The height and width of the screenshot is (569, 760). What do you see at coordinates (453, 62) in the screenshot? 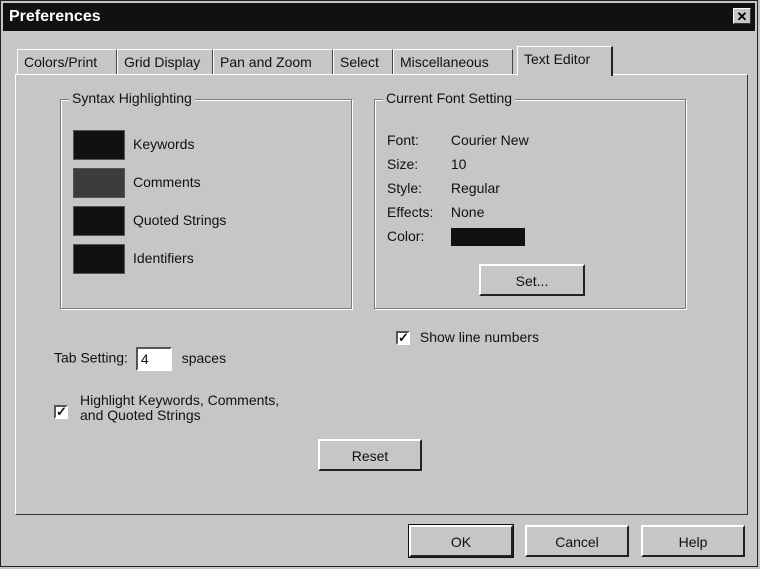
I see `tab-miscellaneous: Miscellaneous` at bounding box center [453, 62].